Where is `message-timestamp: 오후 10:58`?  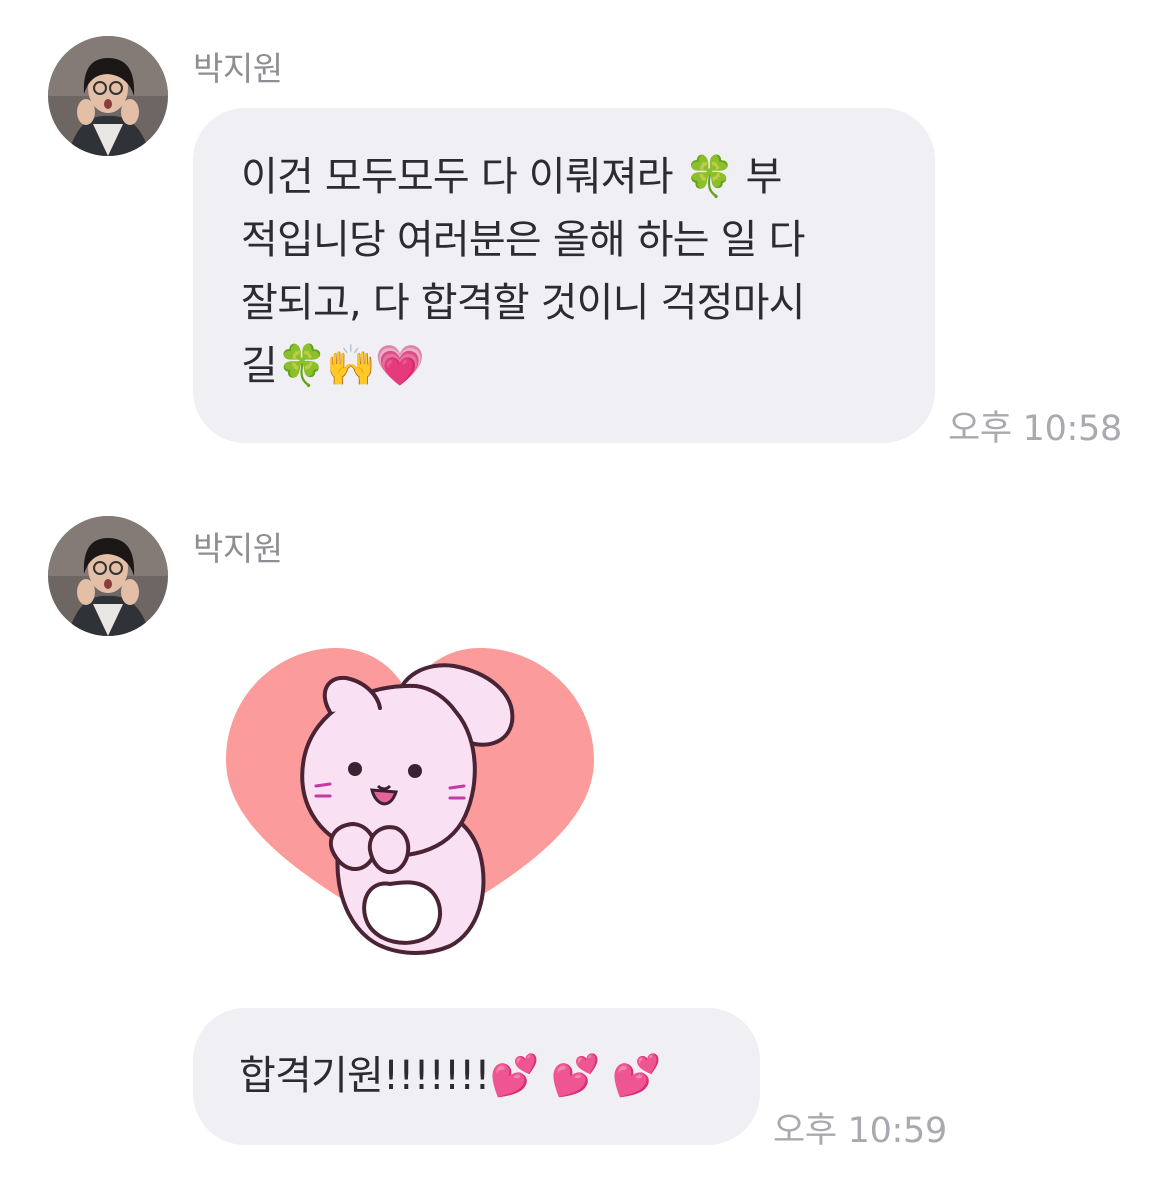 message-timestamp: 오후 10:58 is located at coordinates (1035, 429).